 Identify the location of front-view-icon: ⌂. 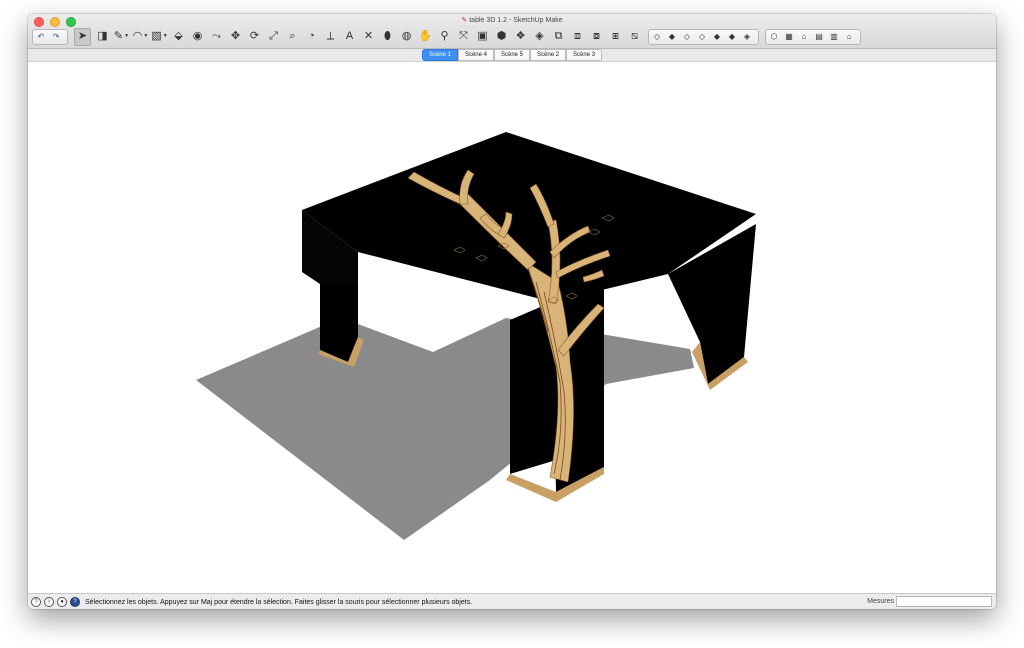
(804, 37).